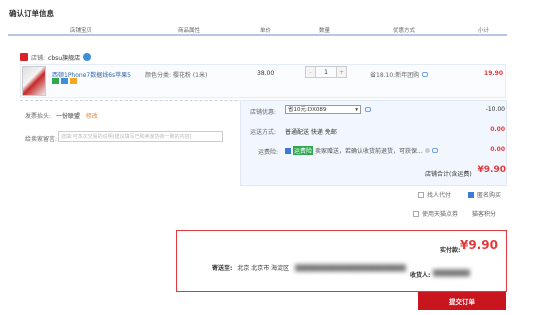  I want to click on quantity-input: 1, so click(326, 72).